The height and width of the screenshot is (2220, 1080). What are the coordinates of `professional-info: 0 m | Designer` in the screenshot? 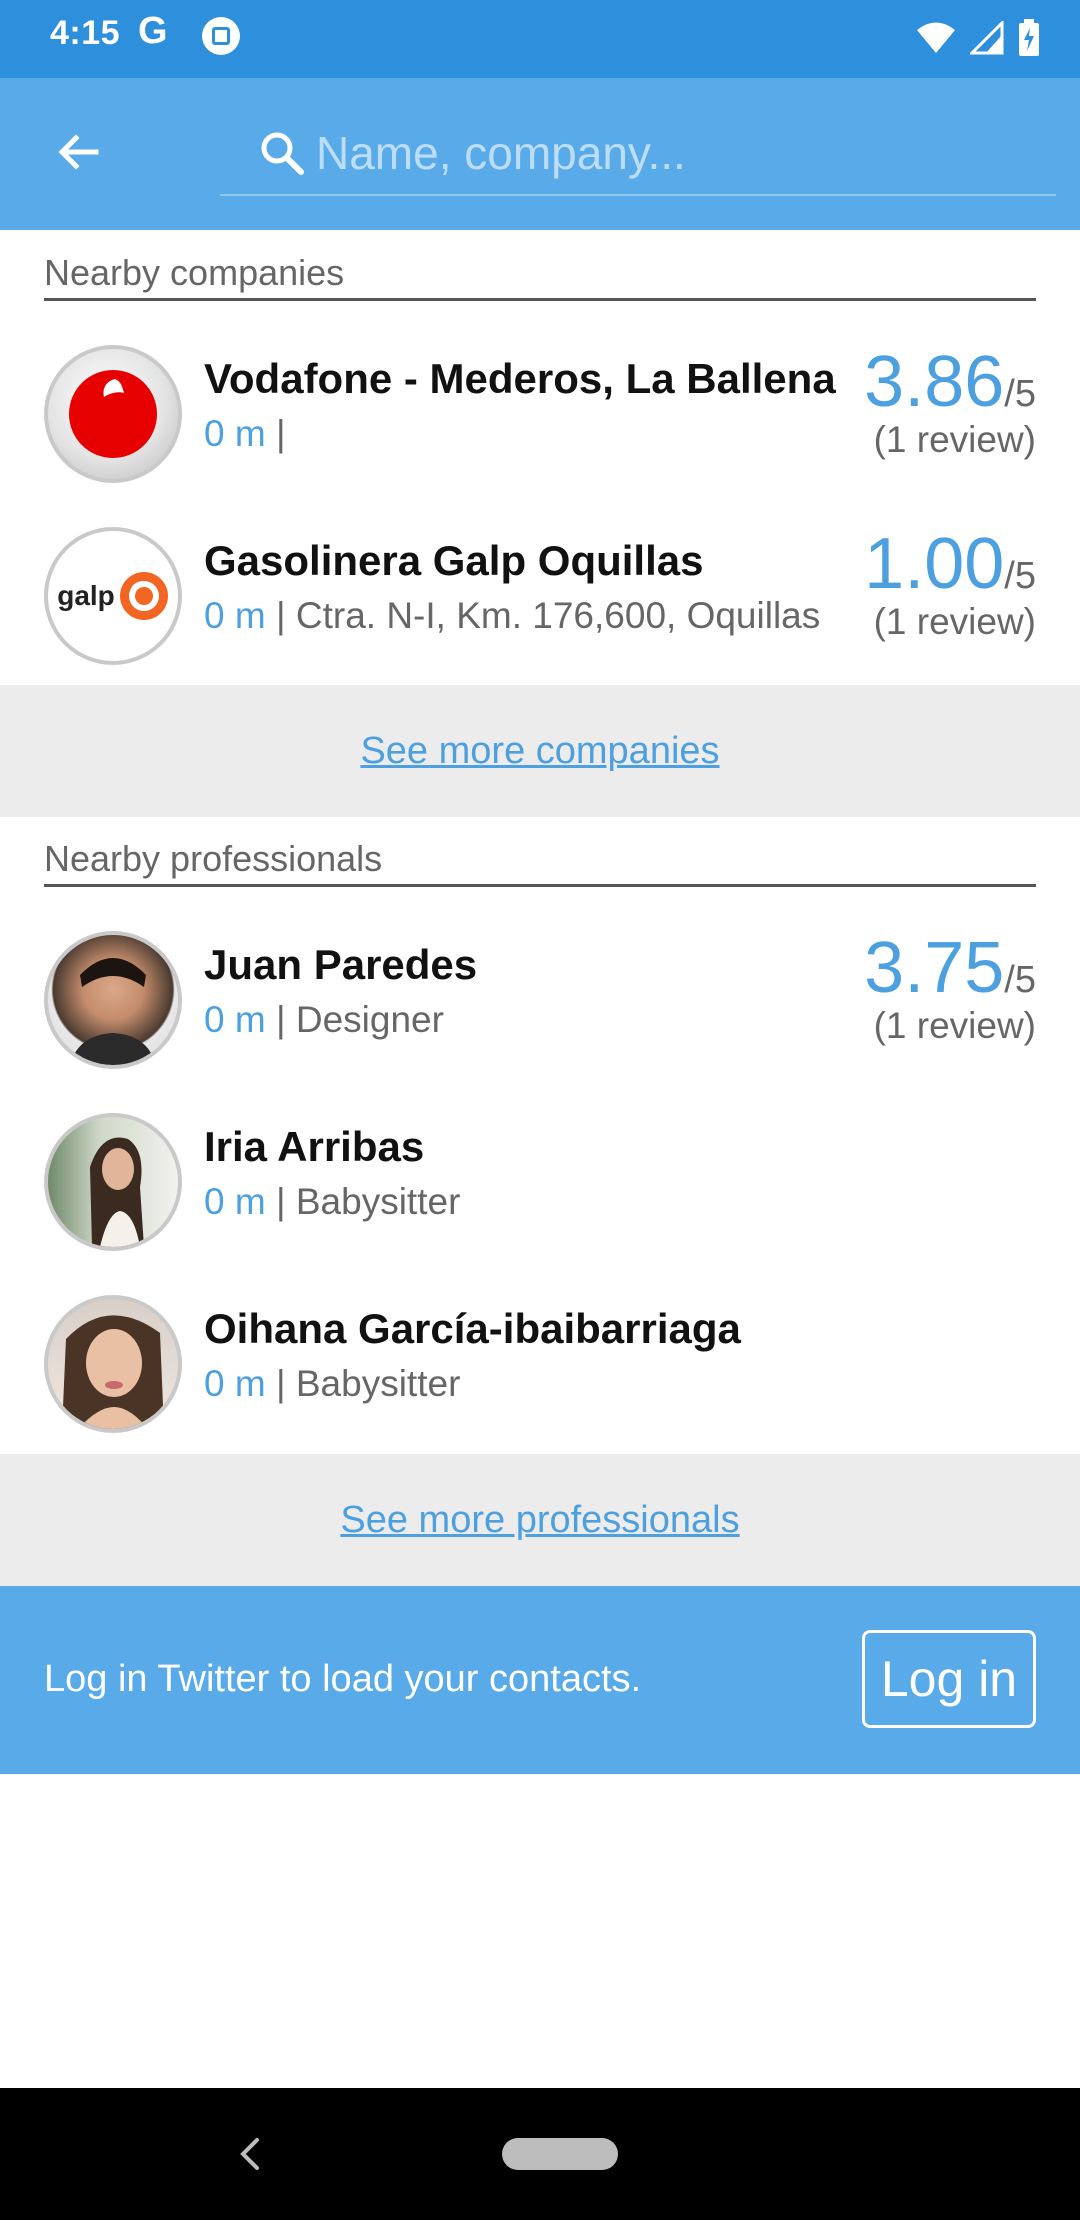 It's located at (516, 1020).